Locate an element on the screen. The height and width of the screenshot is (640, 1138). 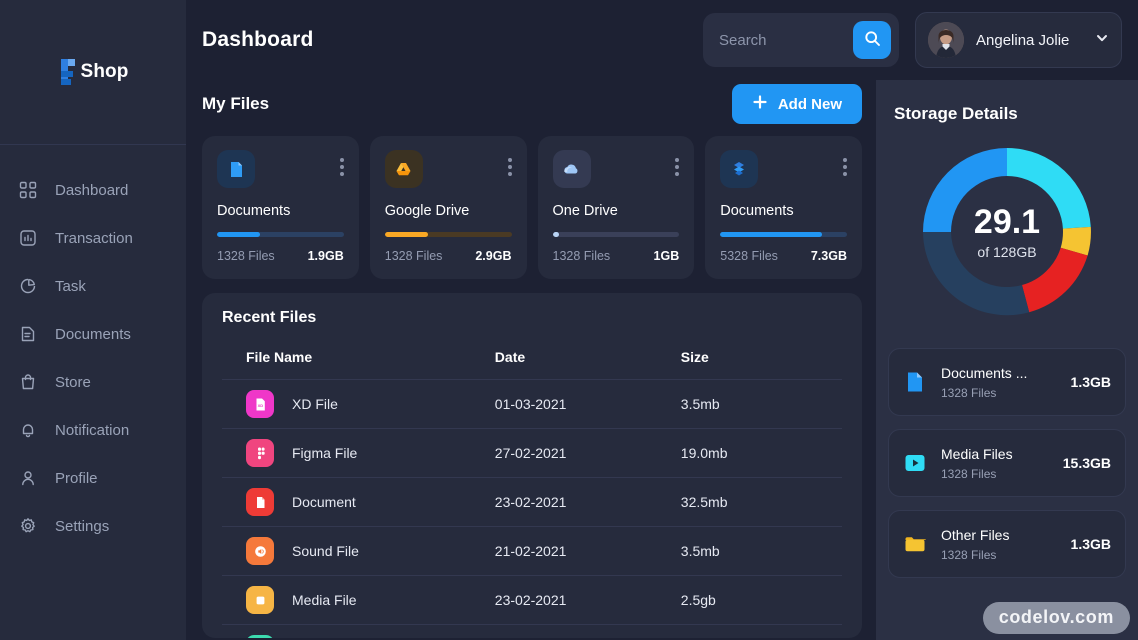
file-name: Sound File is located at coordinates (325, 551).